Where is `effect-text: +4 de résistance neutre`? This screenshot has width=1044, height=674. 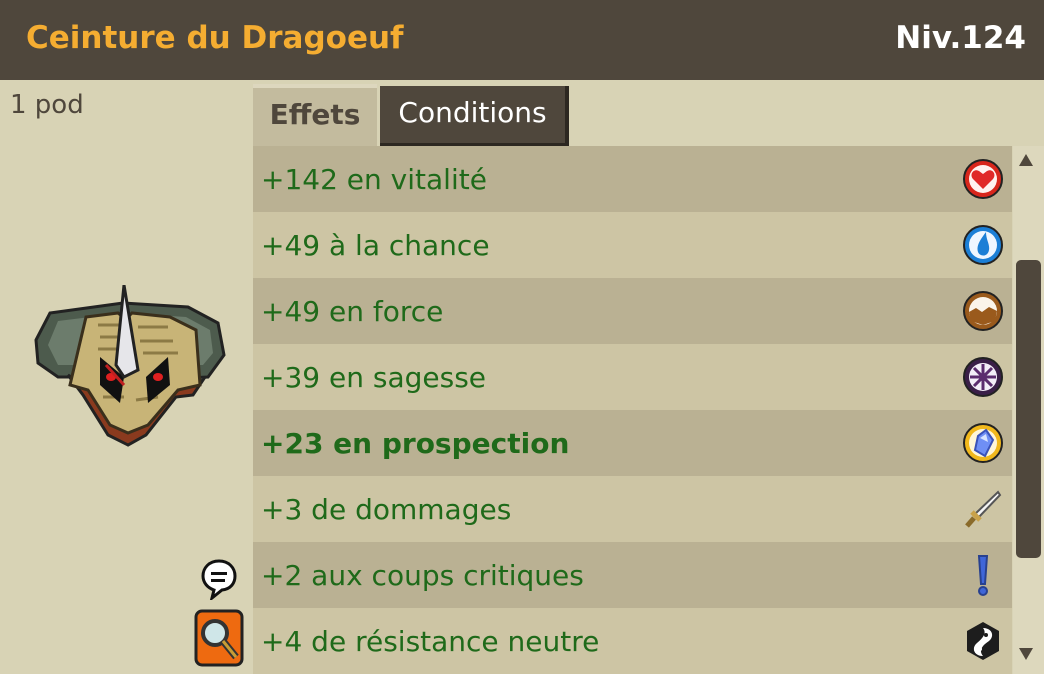 effect-text: +4 de résistance neutre is located at coordinates (430, 641).